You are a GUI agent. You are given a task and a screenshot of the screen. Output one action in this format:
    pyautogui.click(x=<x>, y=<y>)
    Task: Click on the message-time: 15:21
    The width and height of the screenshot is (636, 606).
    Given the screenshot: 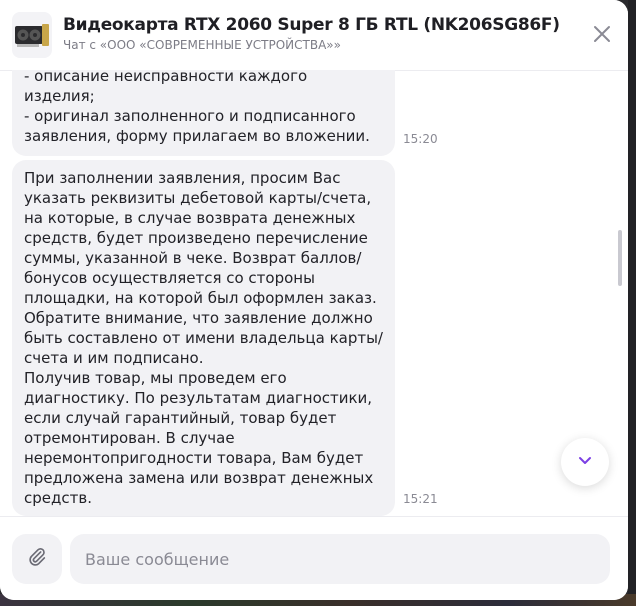 What is the action you would take?
    pyautogui.click(x=420, y=499)
    